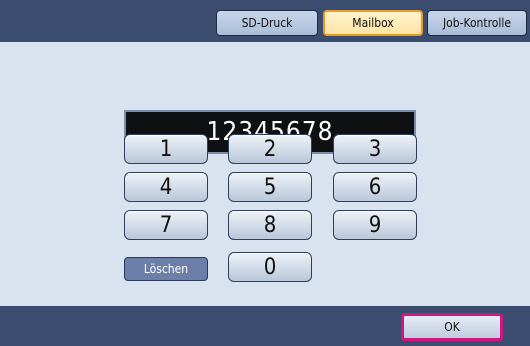 The image size is (530, 346). I want to click on ok-button-label: OK, so click(452, 327).